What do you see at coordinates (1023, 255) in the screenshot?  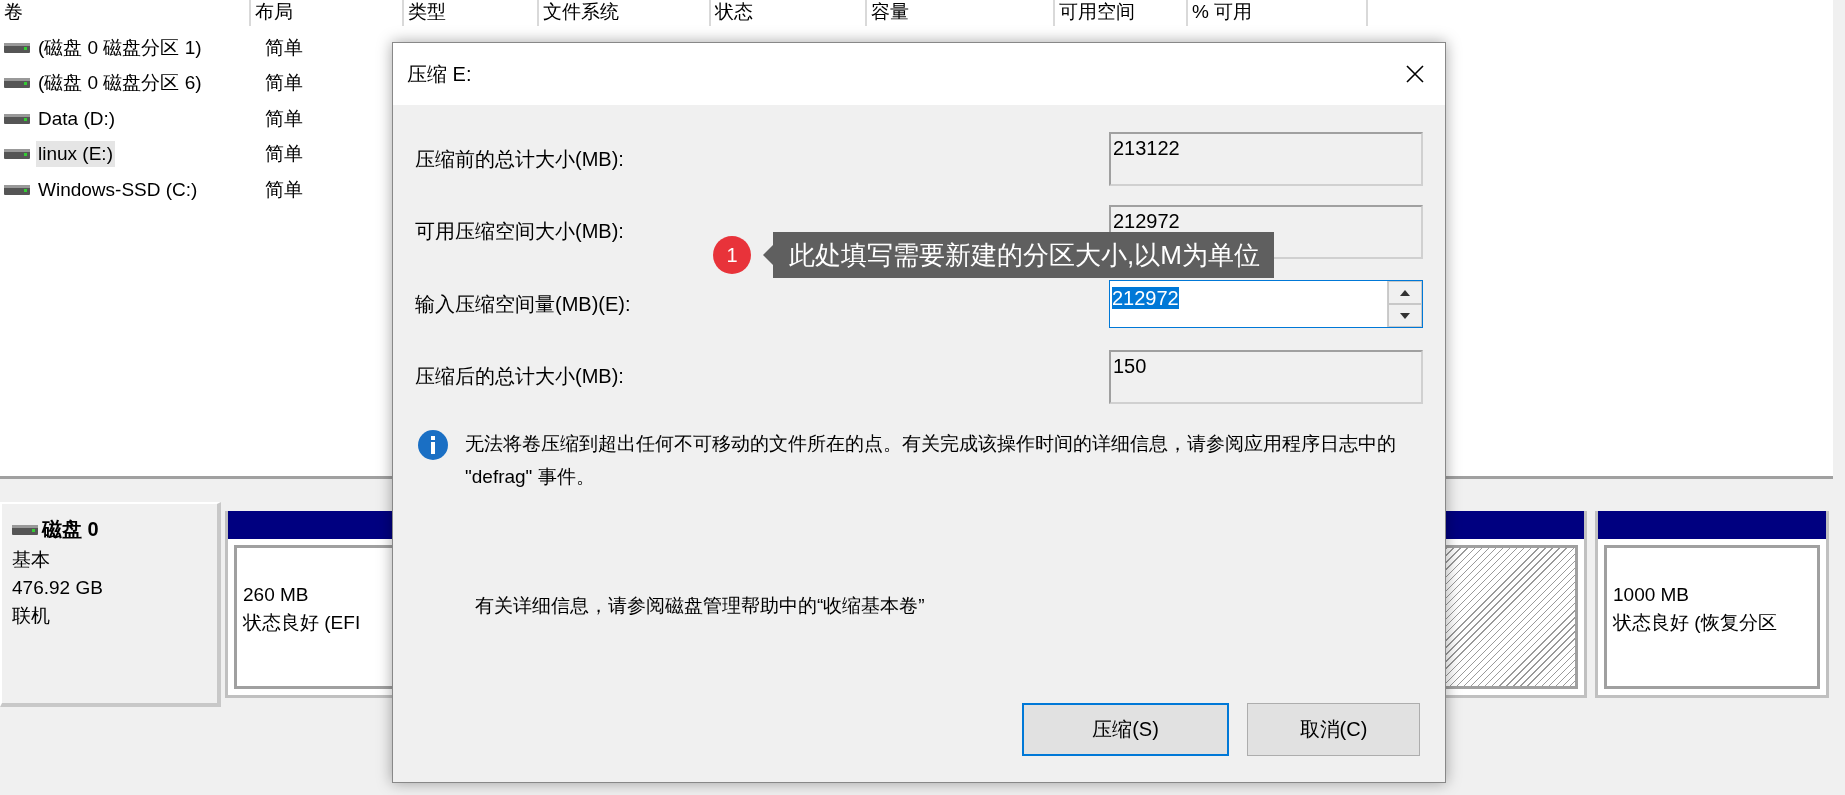 I see `annotation-tooltip: 此处填写需要新建的分区大小,以M为单位` at bounding box center [1023, 255].